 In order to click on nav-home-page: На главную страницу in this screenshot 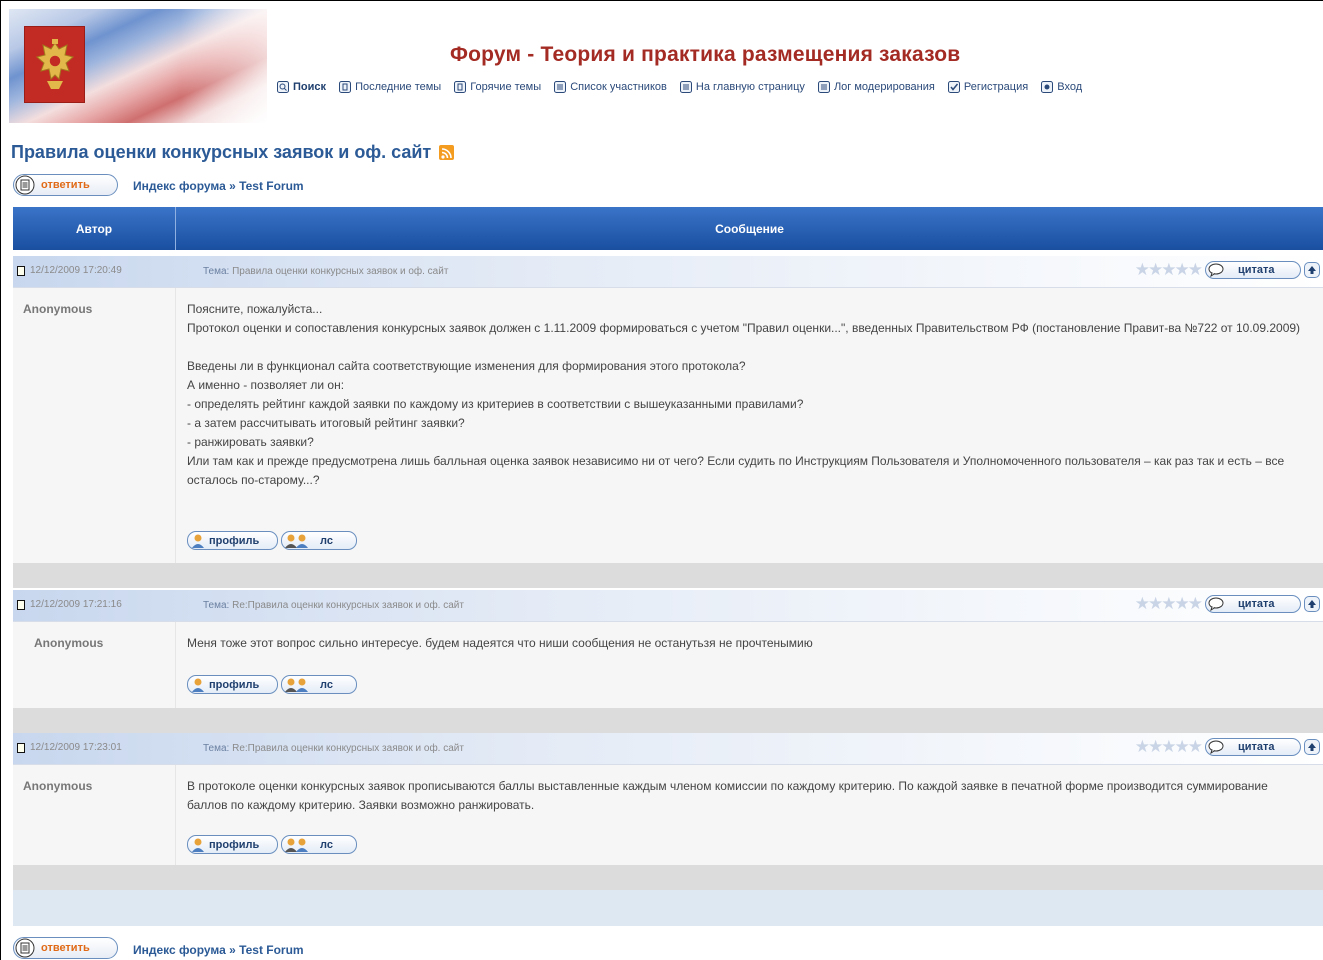, I will do `click(742, 87)`.